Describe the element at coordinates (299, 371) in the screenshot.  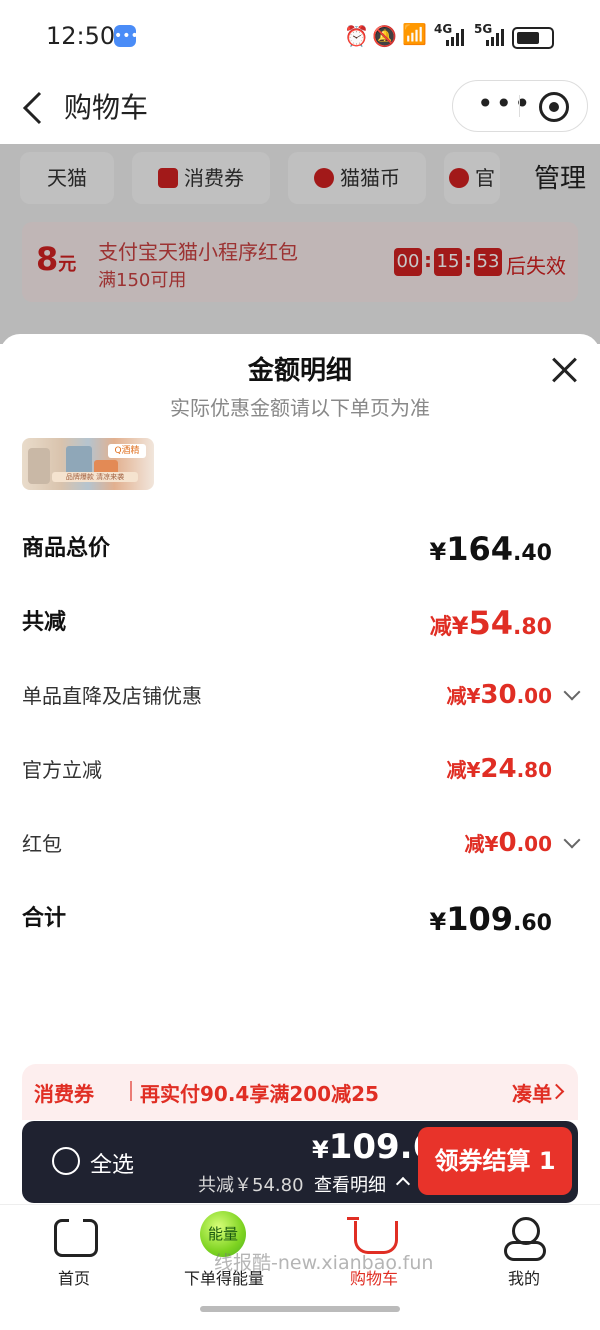
I see `sheet-title: 金额明细` at that location.